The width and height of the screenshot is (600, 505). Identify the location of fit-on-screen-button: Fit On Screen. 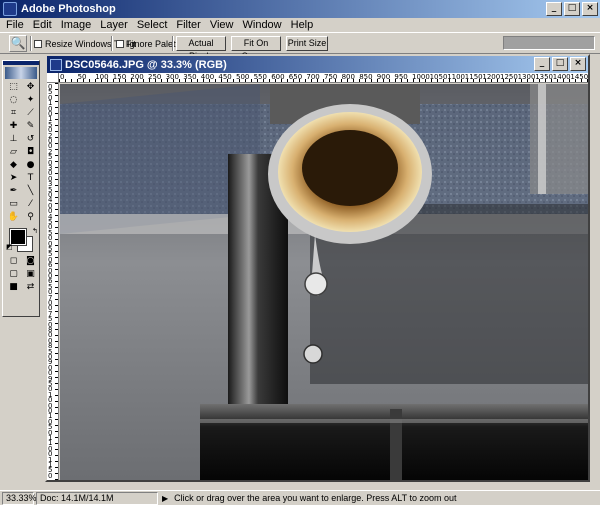
(256, 48).